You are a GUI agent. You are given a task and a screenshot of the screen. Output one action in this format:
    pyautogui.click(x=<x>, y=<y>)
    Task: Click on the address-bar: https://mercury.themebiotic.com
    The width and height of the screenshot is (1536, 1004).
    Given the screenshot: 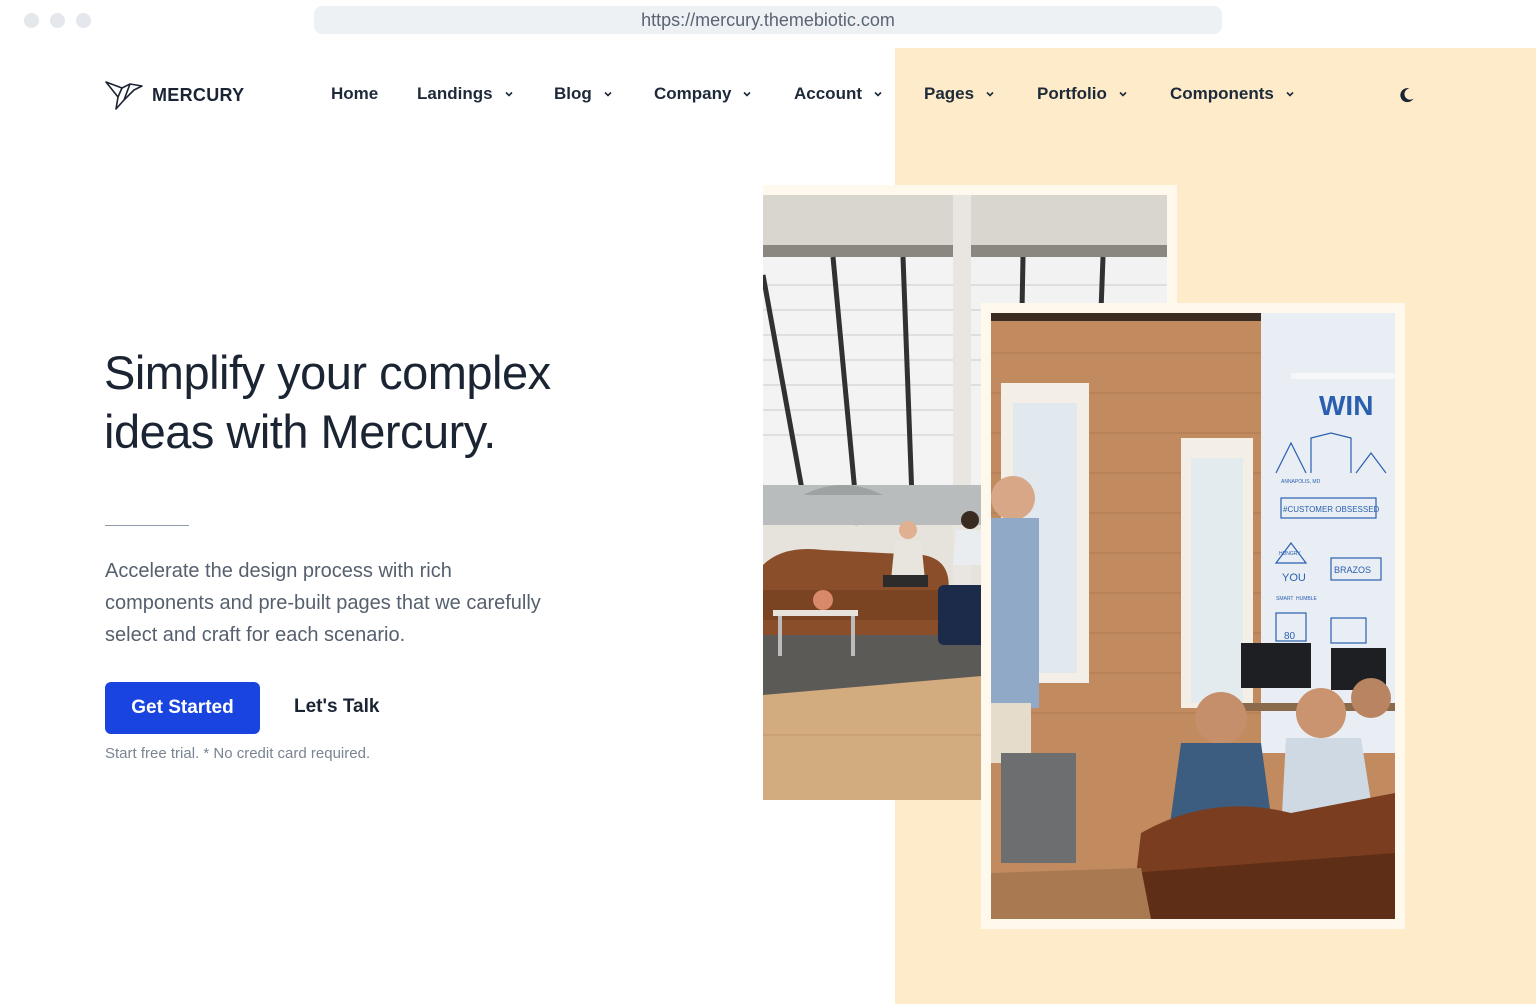 What is the action you would take?
    pyautogui.click(x=768, y=20)
    